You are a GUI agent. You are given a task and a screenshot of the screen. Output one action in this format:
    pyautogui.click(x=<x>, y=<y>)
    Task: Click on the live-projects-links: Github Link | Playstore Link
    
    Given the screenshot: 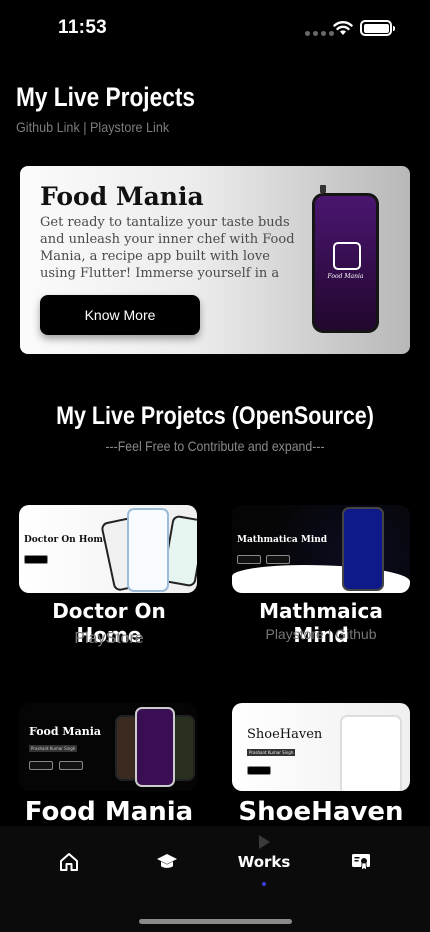 What is the action you would take?
    pyautogui.click(x=92, y=127)
    